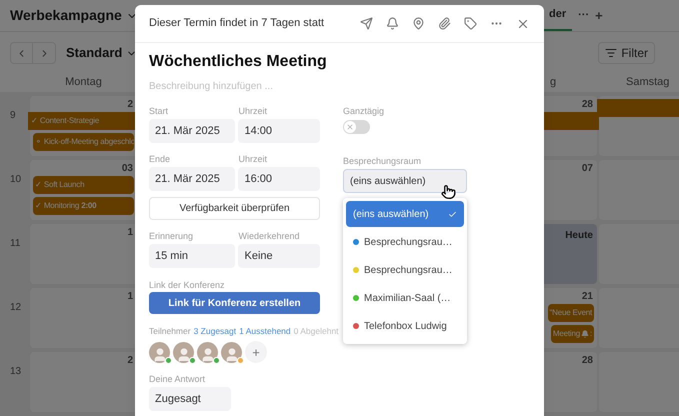 This screenshot has height=416, width=679. What do you see at coordinates (94, 53) in the screenshot?
I see `view-selector: Standard` at bounding box center [94, 53].